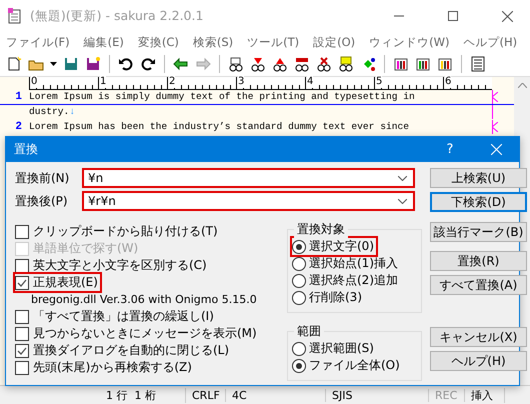  What do you see at coordinates (450, 149) in the screenshot?
I see `help-button: ?` at bounding box center [450, 149].